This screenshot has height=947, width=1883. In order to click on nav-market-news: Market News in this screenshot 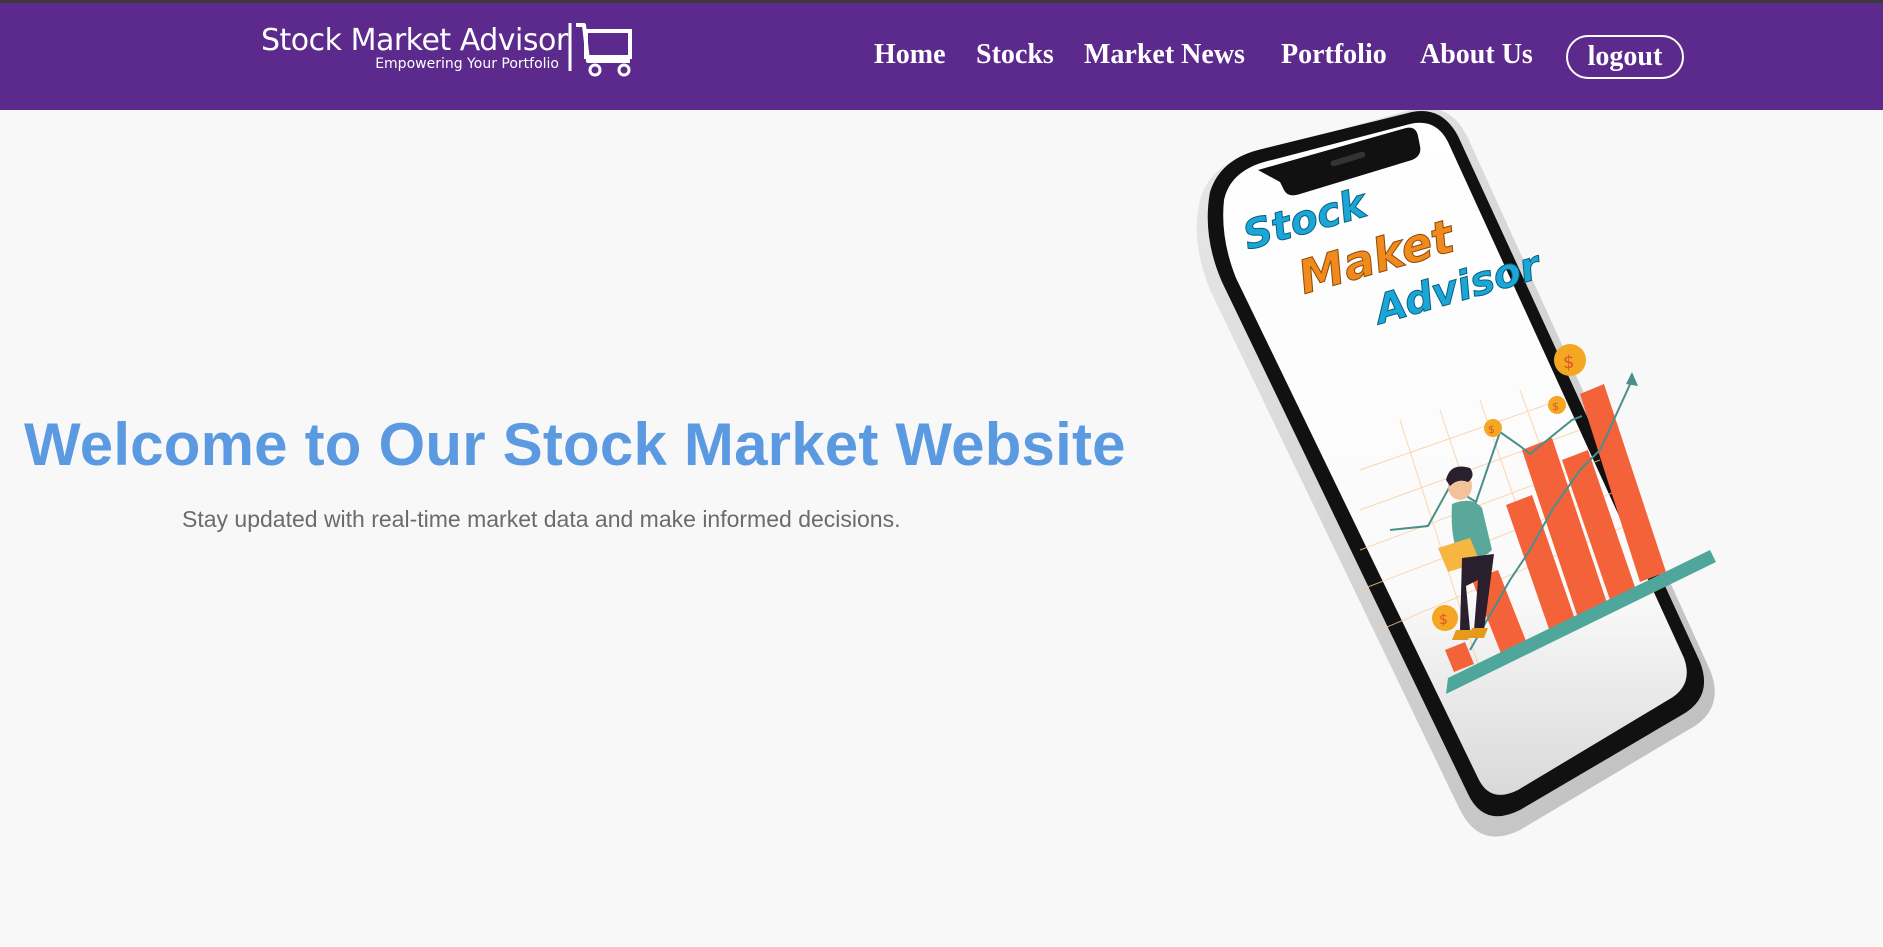, I will do `click(1164, 55)`.